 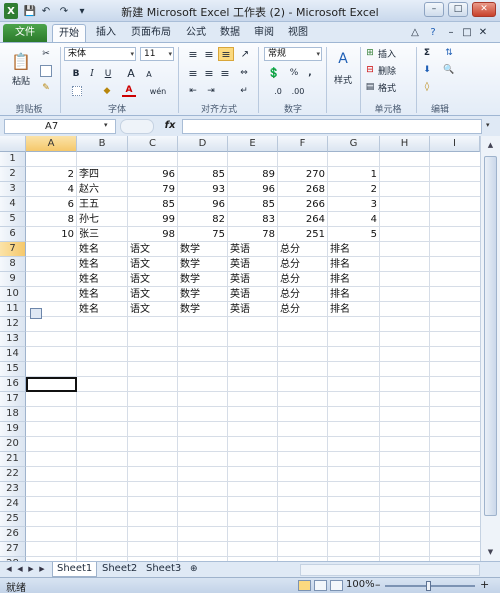 I want to click on cell-a2: 2, so click(x=51, y=174).